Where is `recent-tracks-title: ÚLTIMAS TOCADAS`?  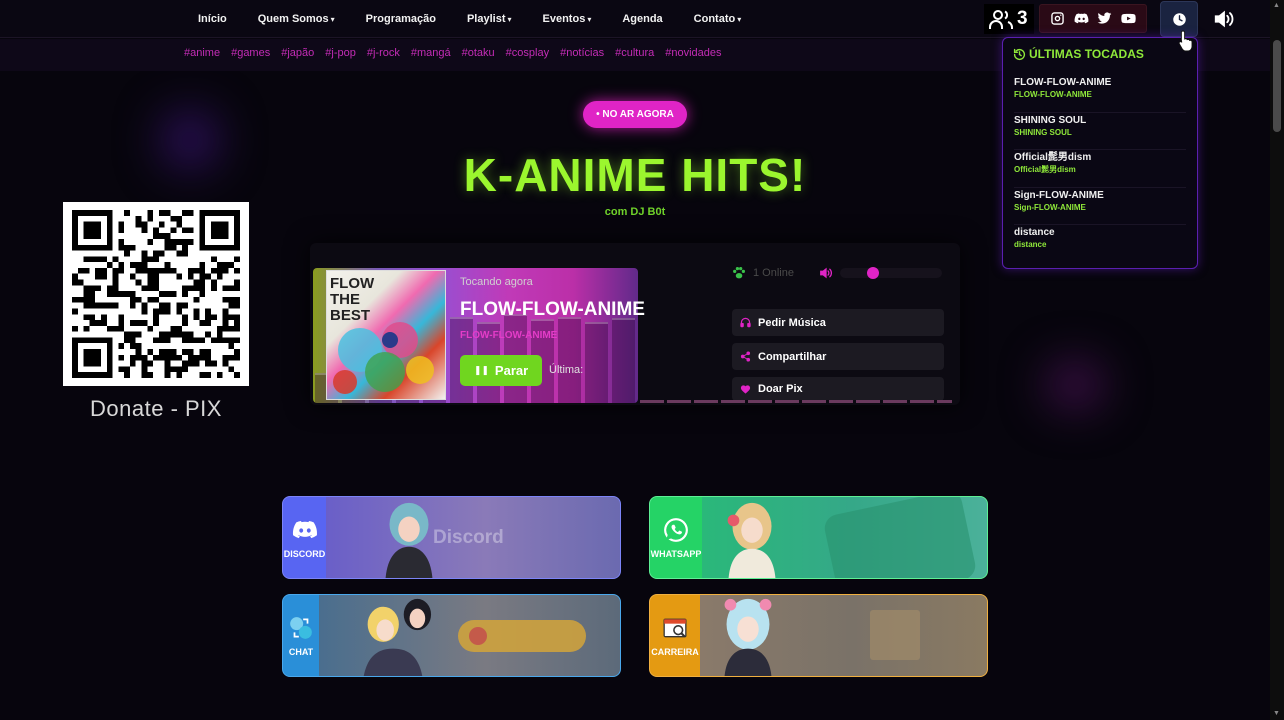 recent-tracks-title: ÚLTIMAS TOCADAS is located at coordinates (1078, 54).